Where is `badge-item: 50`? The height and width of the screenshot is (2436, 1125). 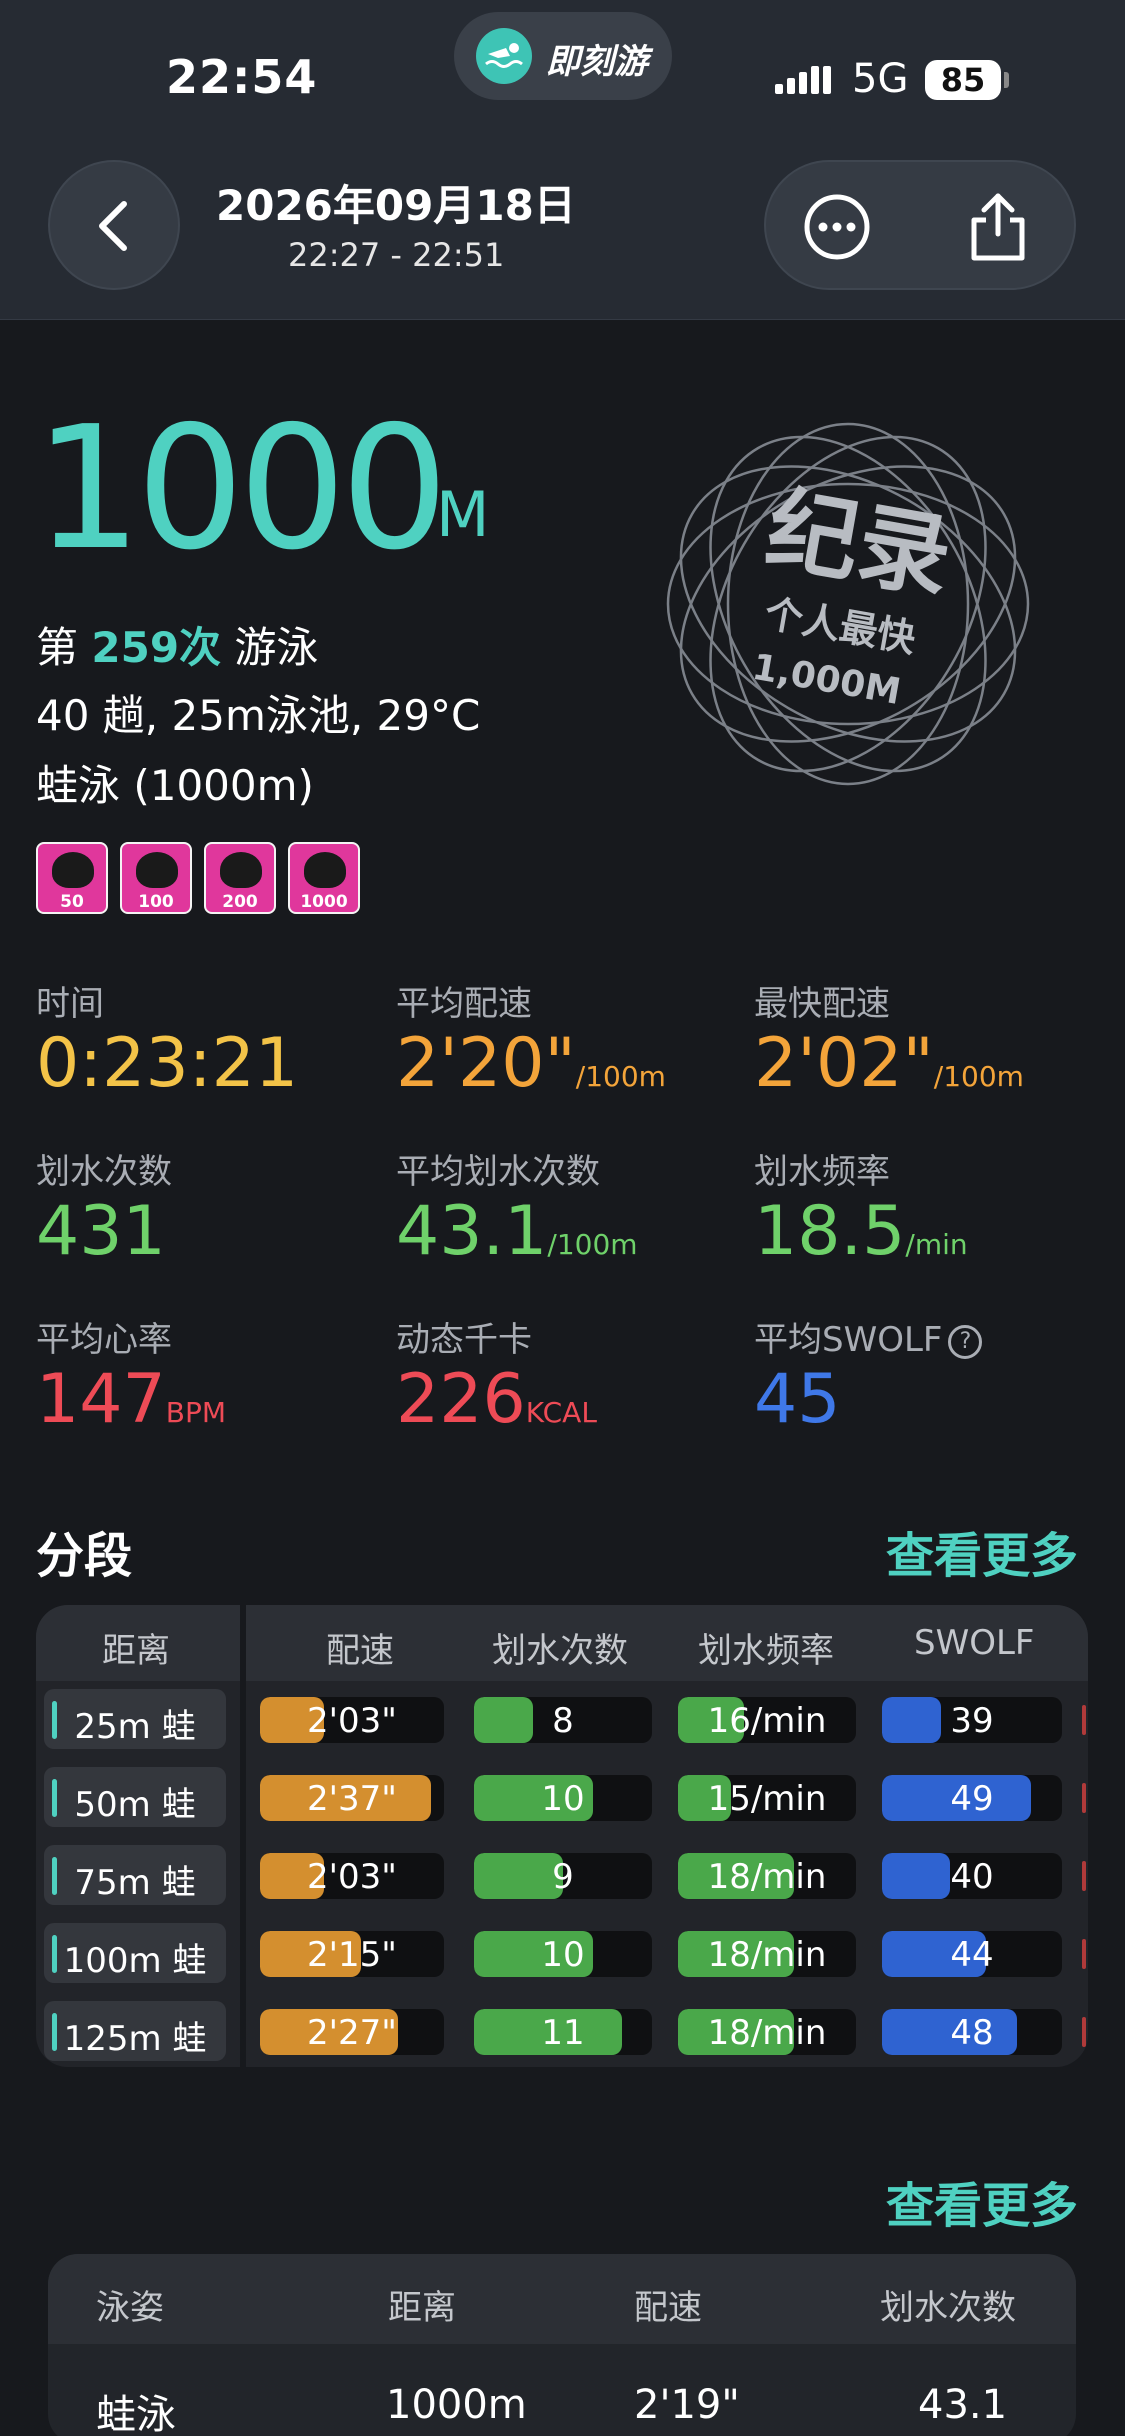
badge-item: 50 is located at coordinates (72, 878).